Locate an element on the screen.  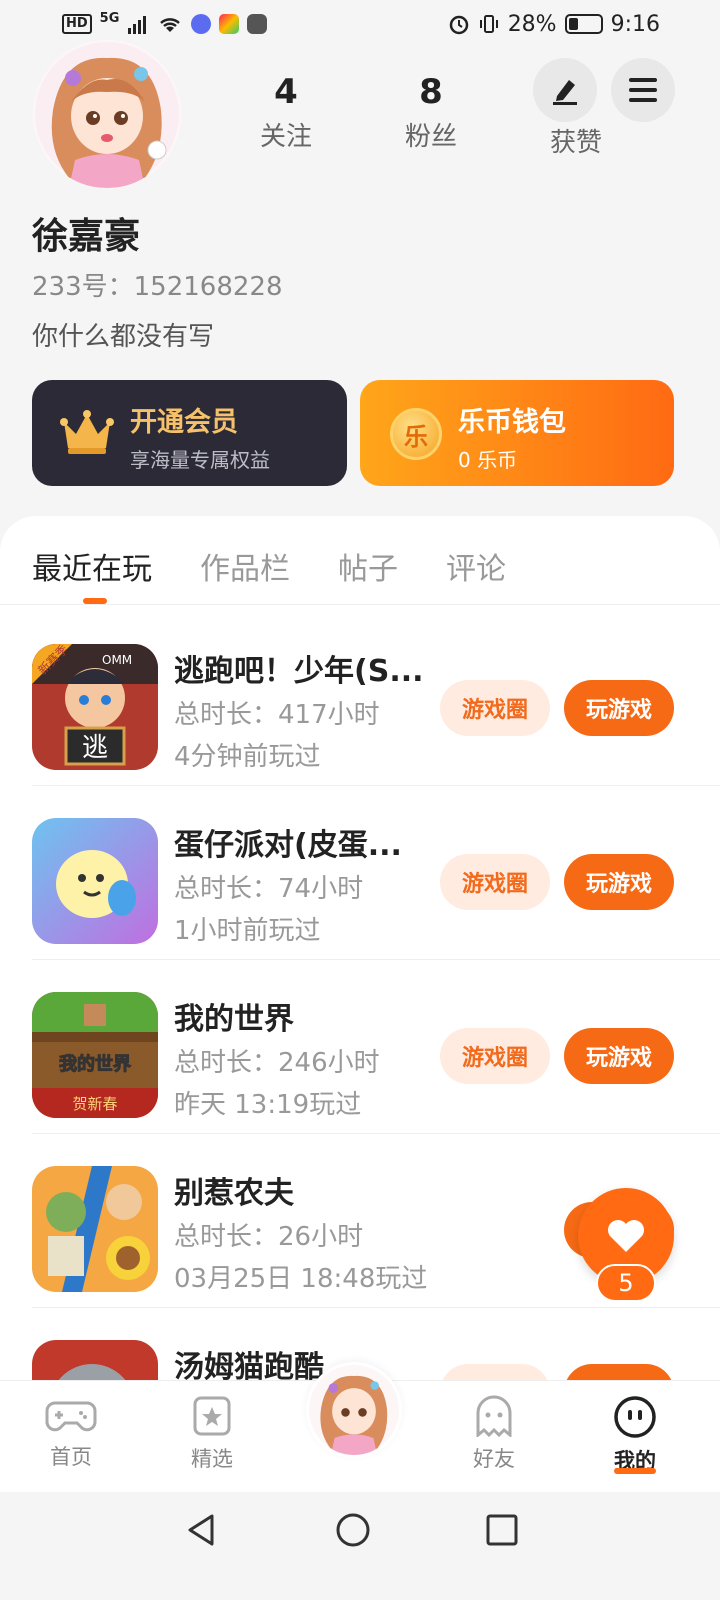
game-icon-eggy-party is located at coordinates (95, 881).